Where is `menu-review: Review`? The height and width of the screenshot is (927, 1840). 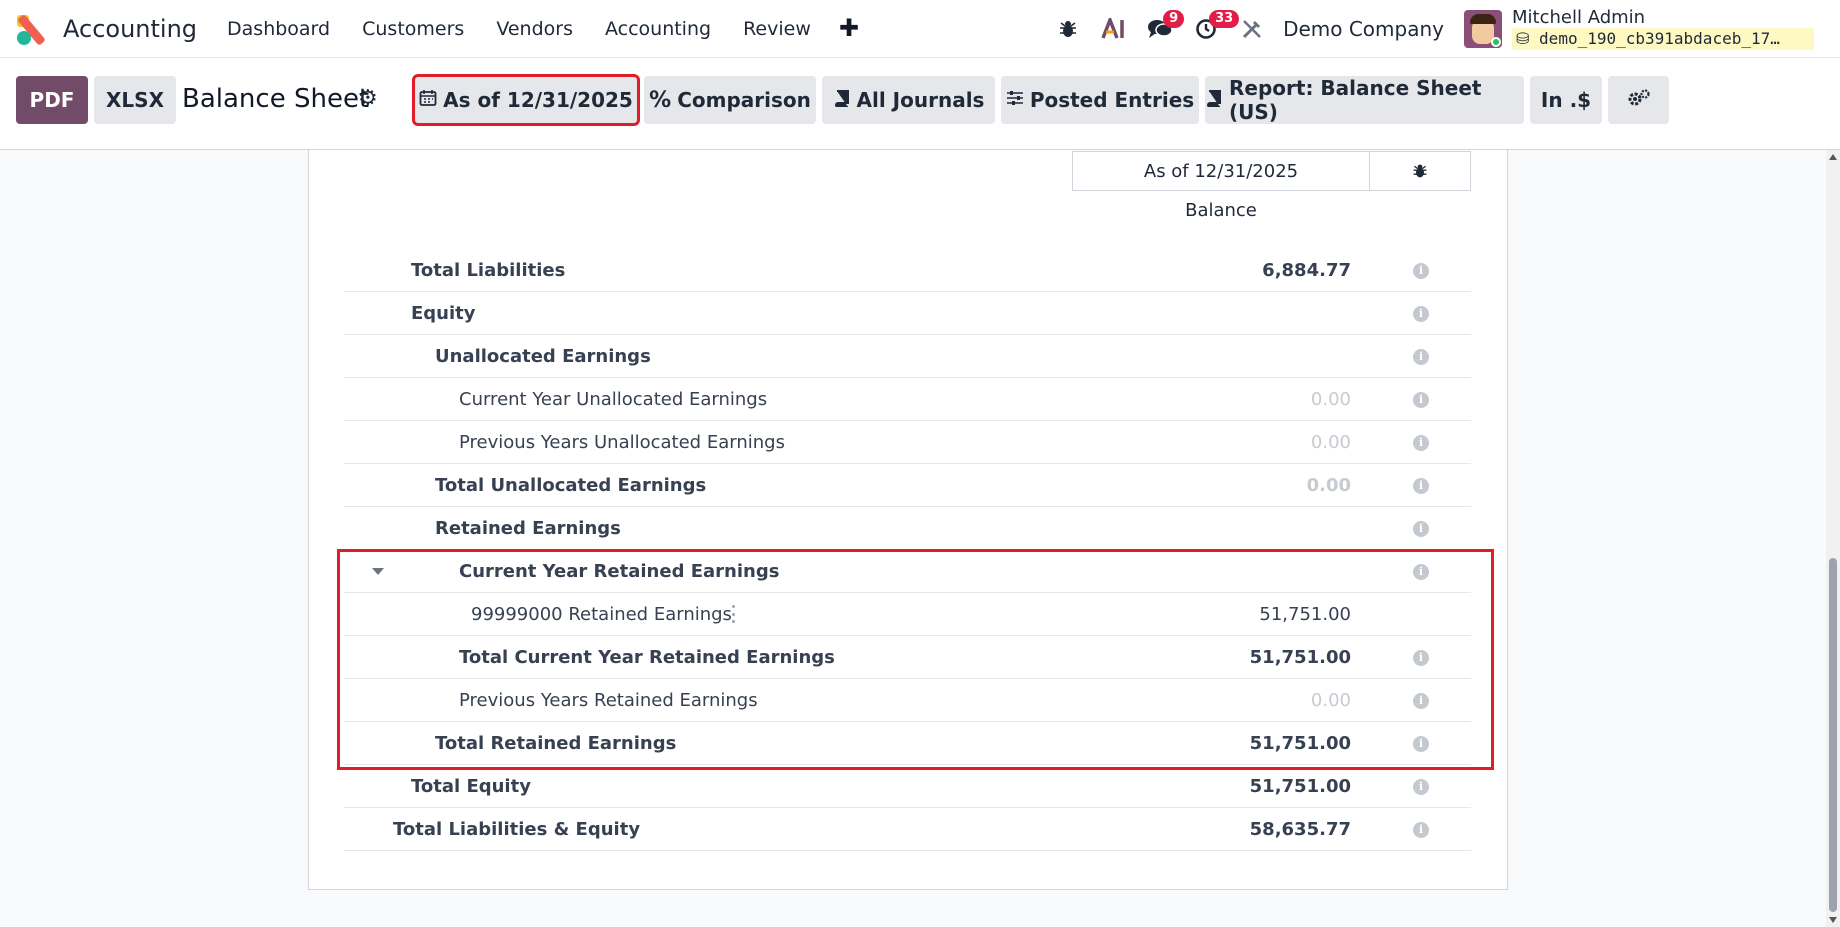 menu-review: Review is located at coordinates (777, 29).